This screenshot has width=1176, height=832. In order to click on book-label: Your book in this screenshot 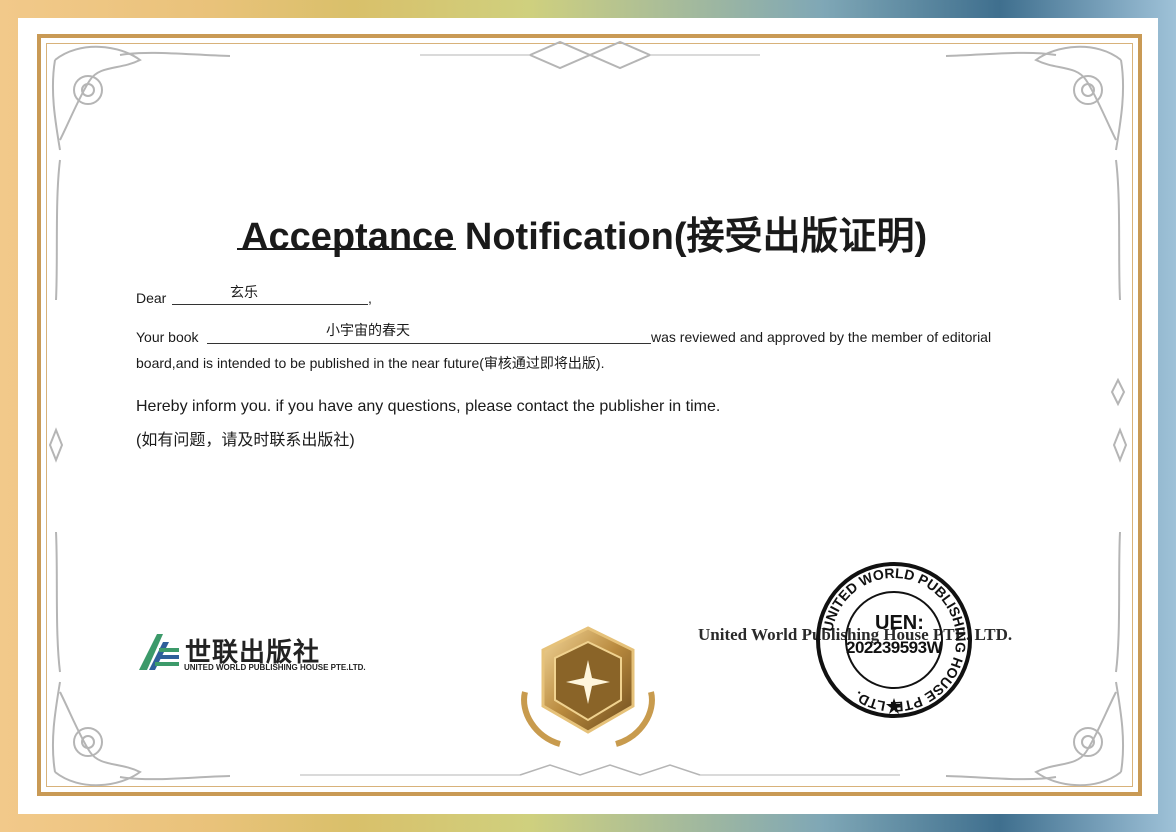, I will do `click(167, 337)`.